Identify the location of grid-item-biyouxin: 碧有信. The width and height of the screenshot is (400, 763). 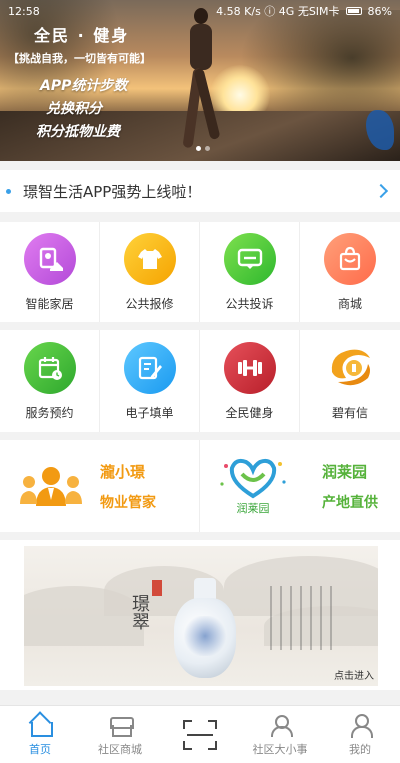
(350, 381).